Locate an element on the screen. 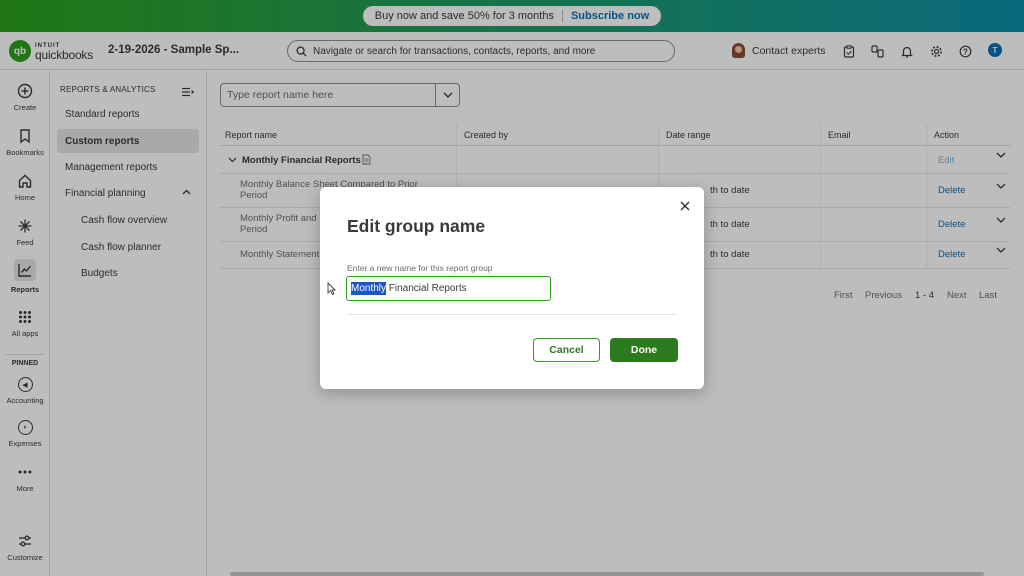 The width and height of the screenshot is (1024, 576). cancel-button: Cancel is located at coordinates (566, 350).